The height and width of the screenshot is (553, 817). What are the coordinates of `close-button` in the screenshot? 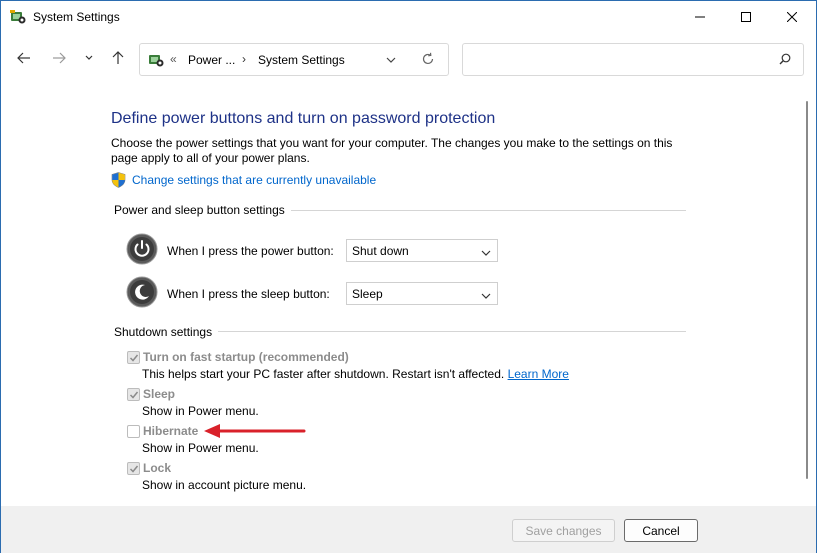 It's located at (792, 17).